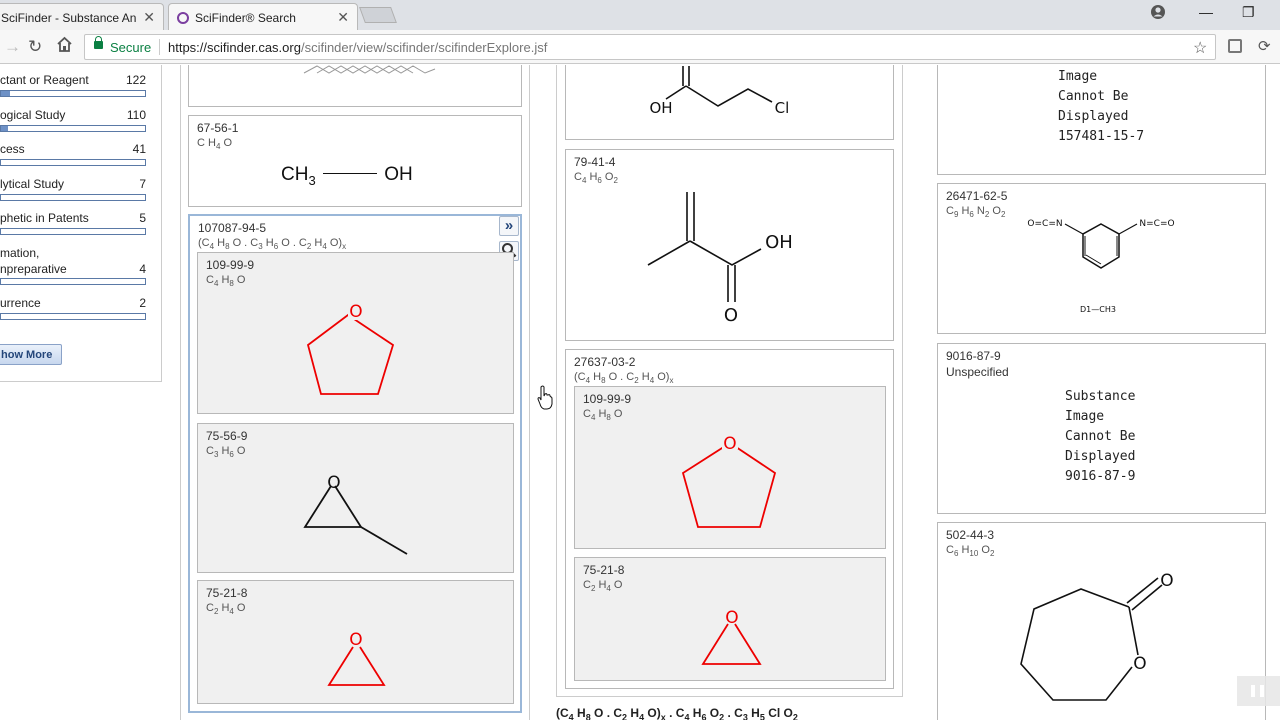 The height and width of the screenshot is (720, 1280). Describe the element at coordinates (1264, 46) in the screenshot. I see `sync-icon: ⟳` at that location.